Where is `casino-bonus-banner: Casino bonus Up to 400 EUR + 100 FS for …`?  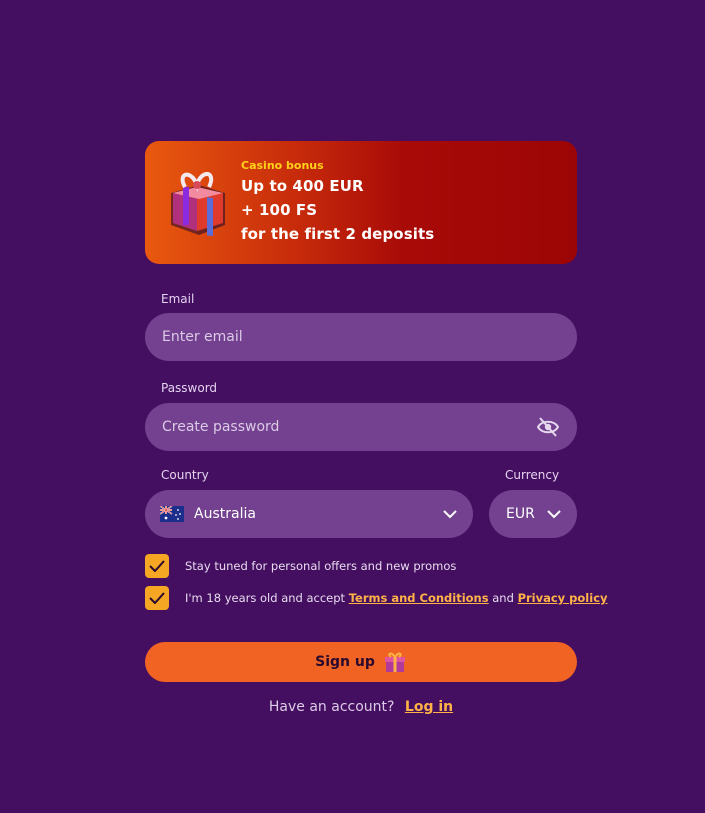 casino-bonus-banner: Casino bonus Up to 400 EUR + 100 FS for … is located at coordinates (361, 202).